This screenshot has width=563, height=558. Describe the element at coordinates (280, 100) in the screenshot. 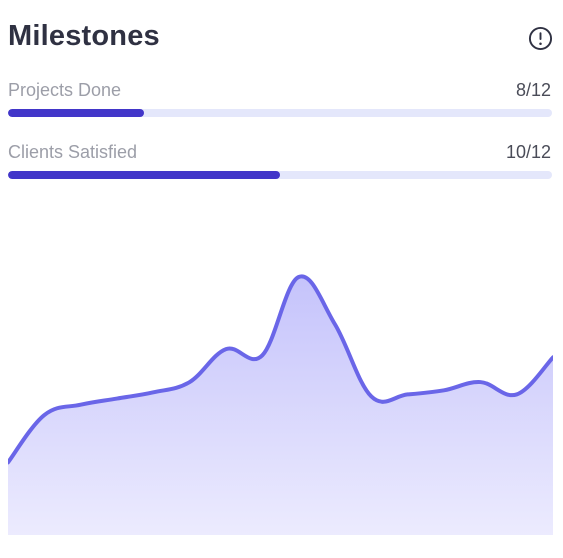

I see `stat-projects-done: Projects Done 8/12` at that location.